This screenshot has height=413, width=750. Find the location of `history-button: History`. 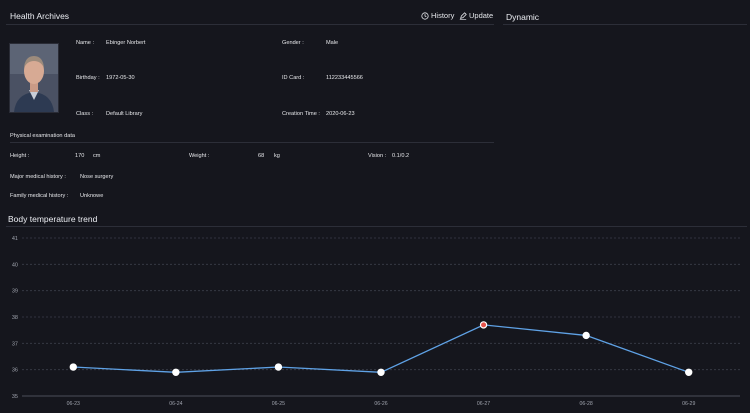

history-button: History is located at coordinates (437, 15).